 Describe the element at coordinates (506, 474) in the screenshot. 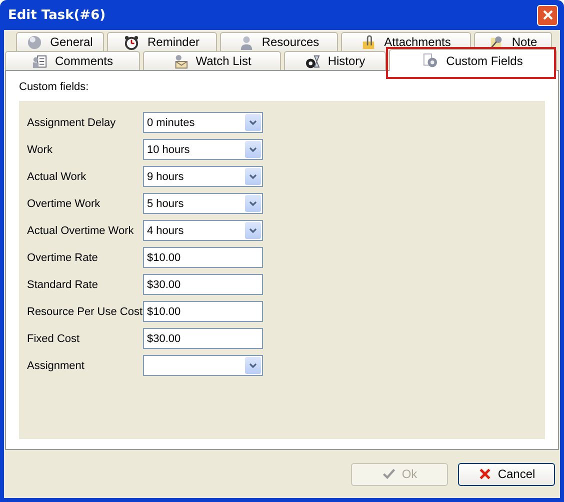

I see `dialog-button: Cancel` at that location.